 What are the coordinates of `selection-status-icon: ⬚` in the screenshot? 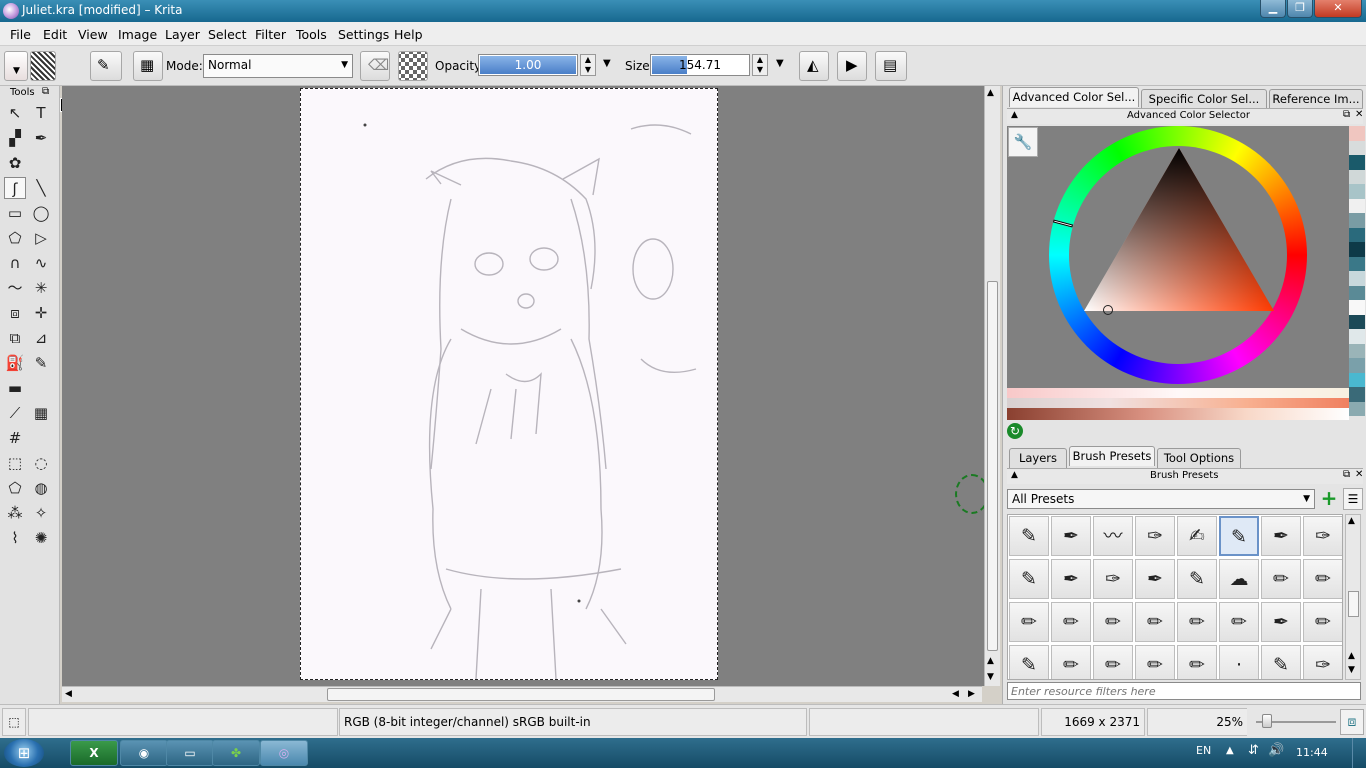 It's located at (14, 722).